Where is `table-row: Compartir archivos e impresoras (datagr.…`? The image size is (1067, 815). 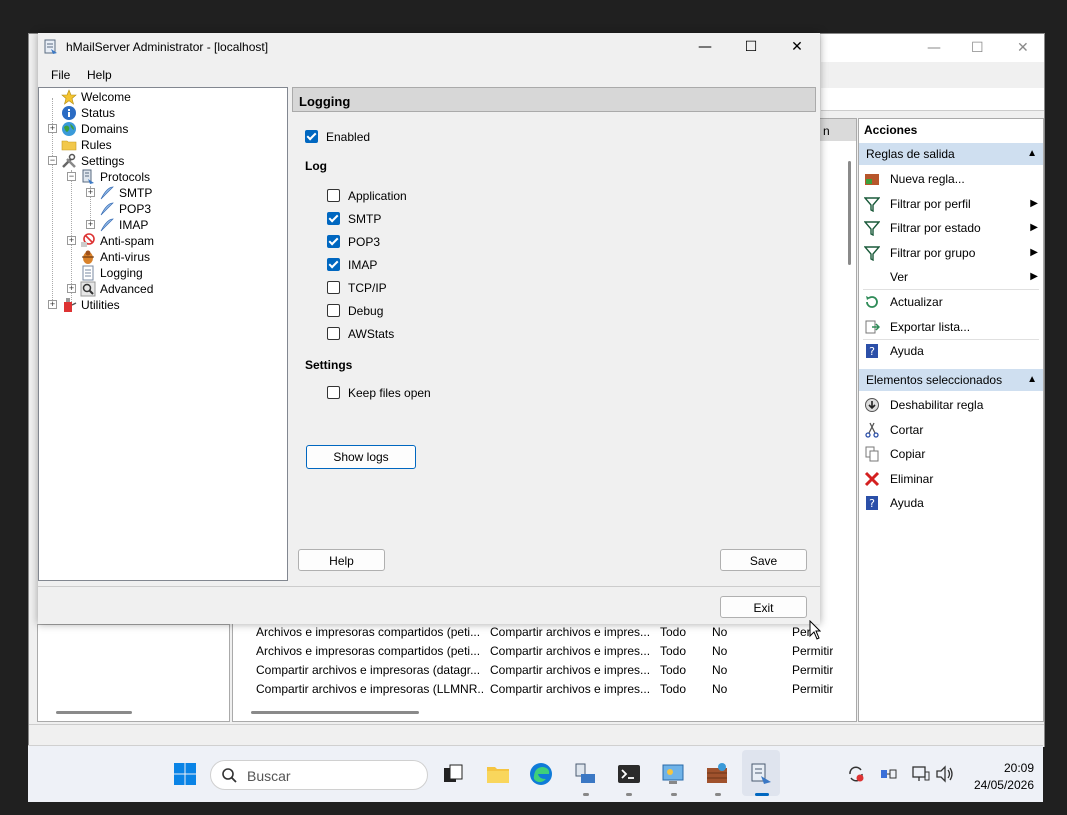
table-row: Compartir archivos e impresoras (datagr.… is located at coordinates (556, 670).